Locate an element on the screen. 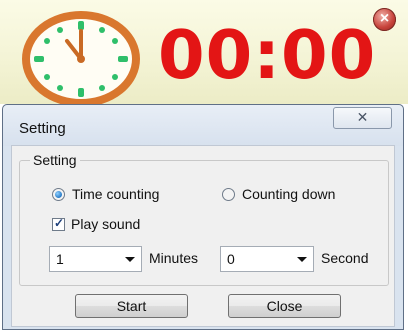 Image resolution: width=408 pixels, height=331 pixels. dialog-titlebar: Setting ✕ is located at coordinates (203, 125).